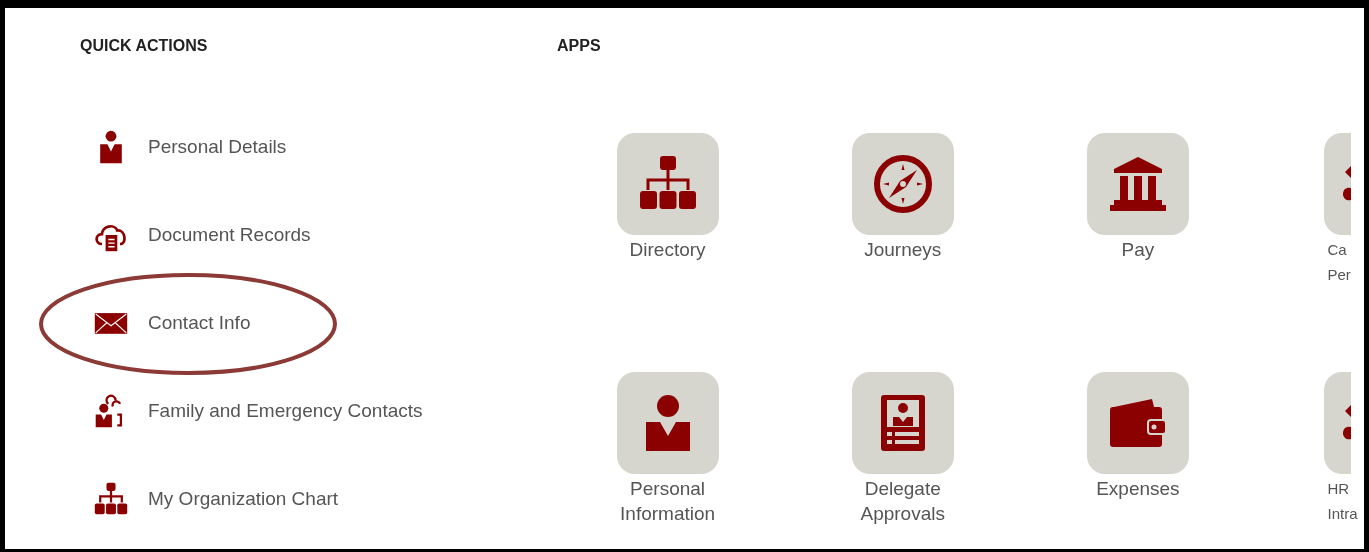  I want to click on quick-action-link: Family and Emergency Contacts, so click(285, 411).